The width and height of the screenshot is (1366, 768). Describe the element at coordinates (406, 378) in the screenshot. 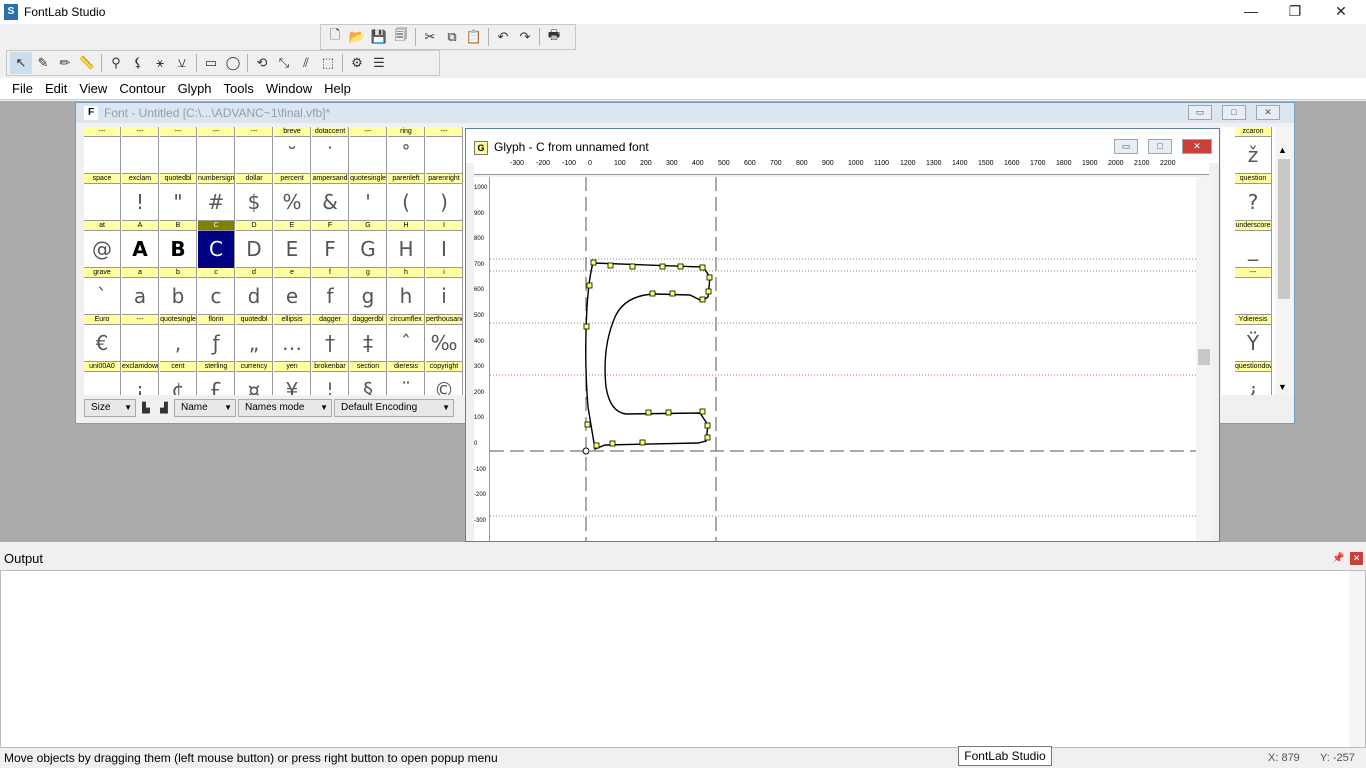

I see `glyph-cell: dieresis ¨` at that location.